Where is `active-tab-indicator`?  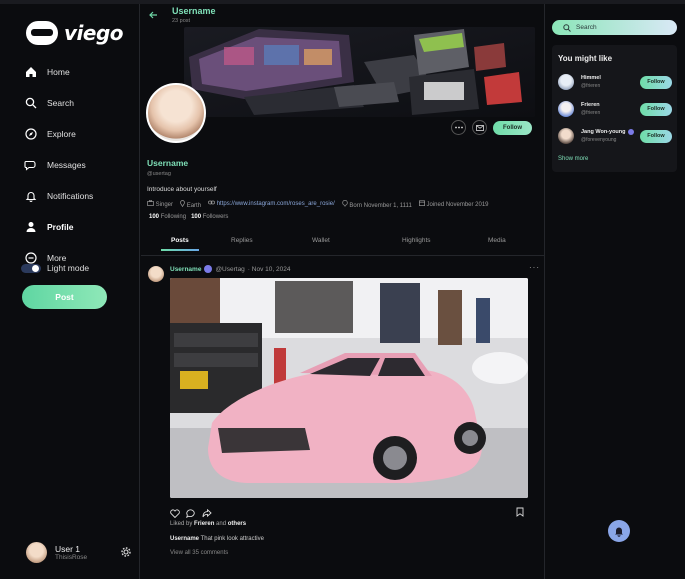
active-tab-indicator is located at coordinates (180, 250).